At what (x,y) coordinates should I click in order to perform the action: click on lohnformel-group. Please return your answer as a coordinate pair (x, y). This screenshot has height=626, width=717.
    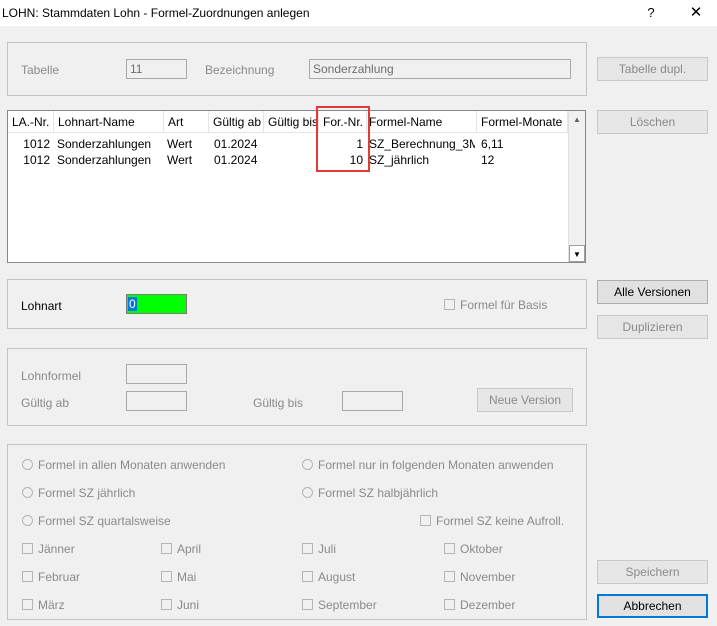
    Looking at the image, I should click on (297, 387).